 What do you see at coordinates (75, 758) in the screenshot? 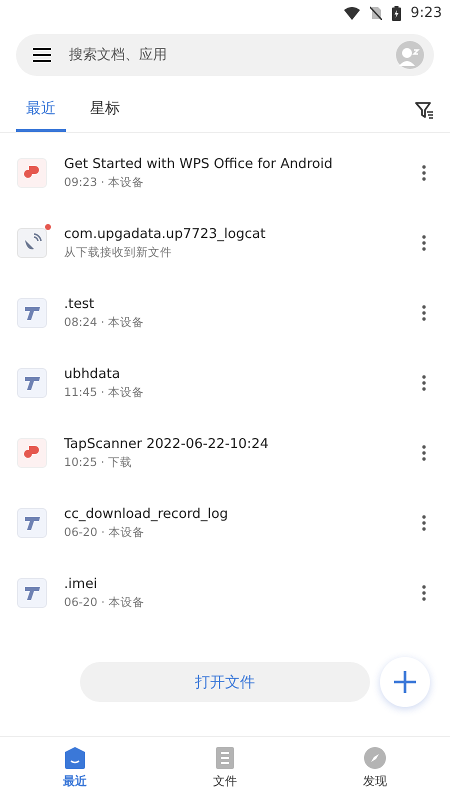
I see `home-icon` at bounding box center [75, 758].